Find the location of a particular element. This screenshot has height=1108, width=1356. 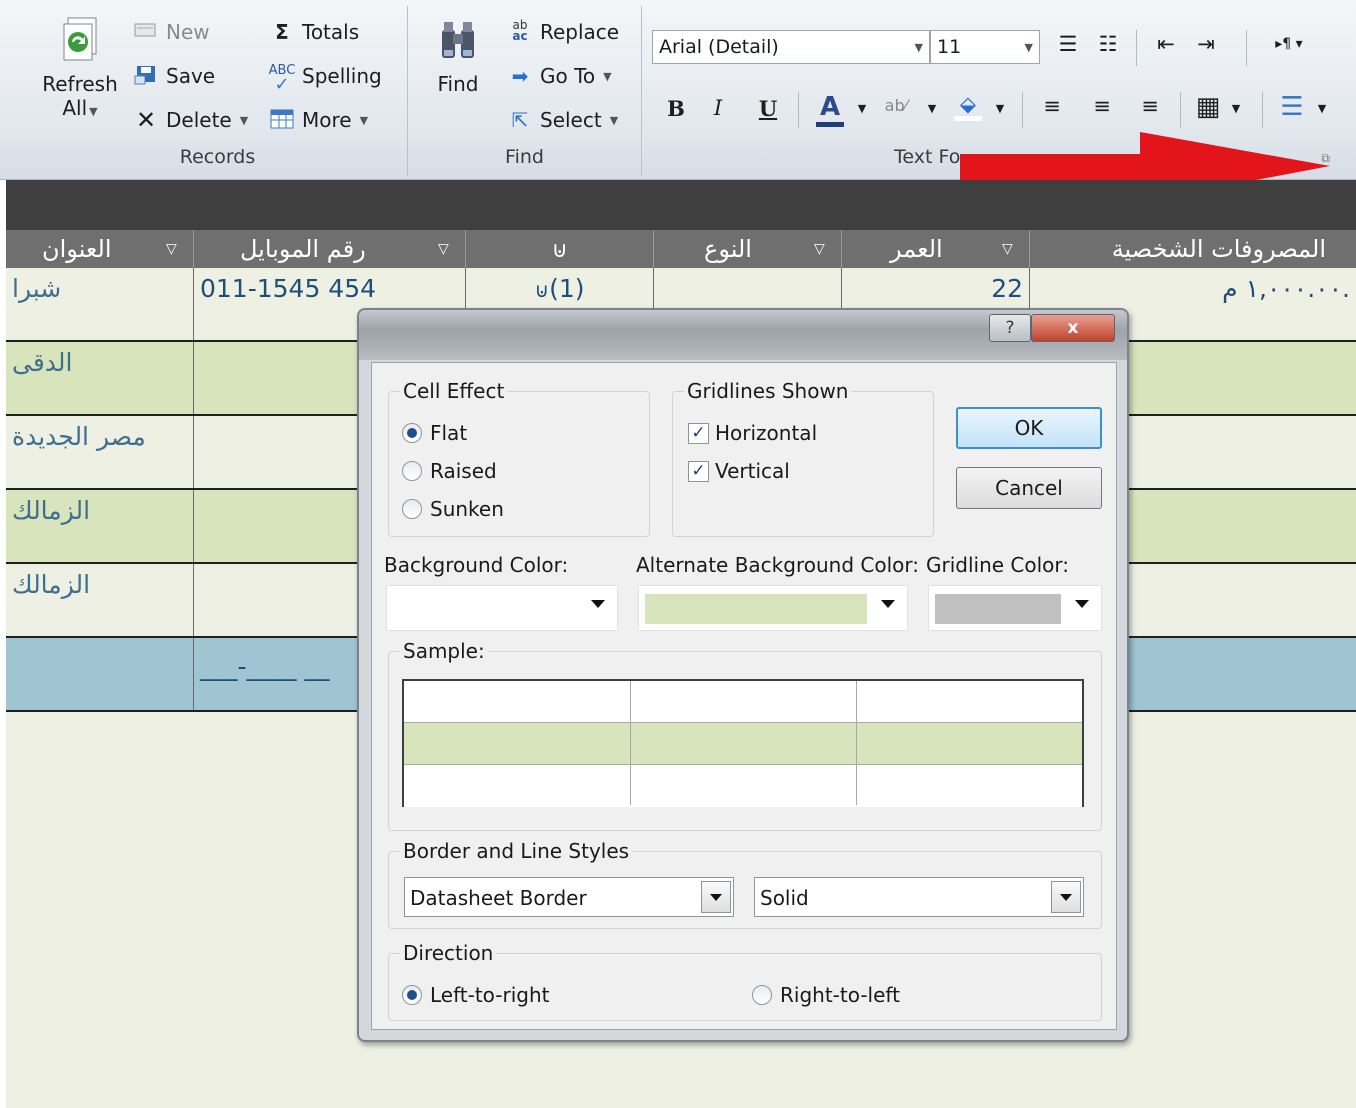

horizontal-checkbox: ✓ Horizontal is located at coordinates (752, 433).